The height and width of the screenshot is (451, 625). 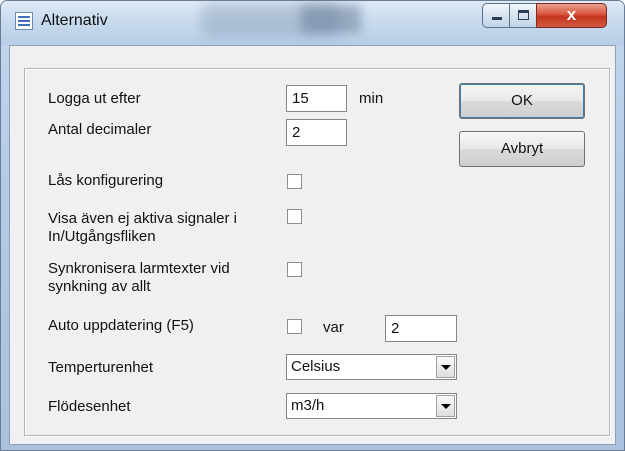 I want to click on maximize-button, so click(x=523, y=15).